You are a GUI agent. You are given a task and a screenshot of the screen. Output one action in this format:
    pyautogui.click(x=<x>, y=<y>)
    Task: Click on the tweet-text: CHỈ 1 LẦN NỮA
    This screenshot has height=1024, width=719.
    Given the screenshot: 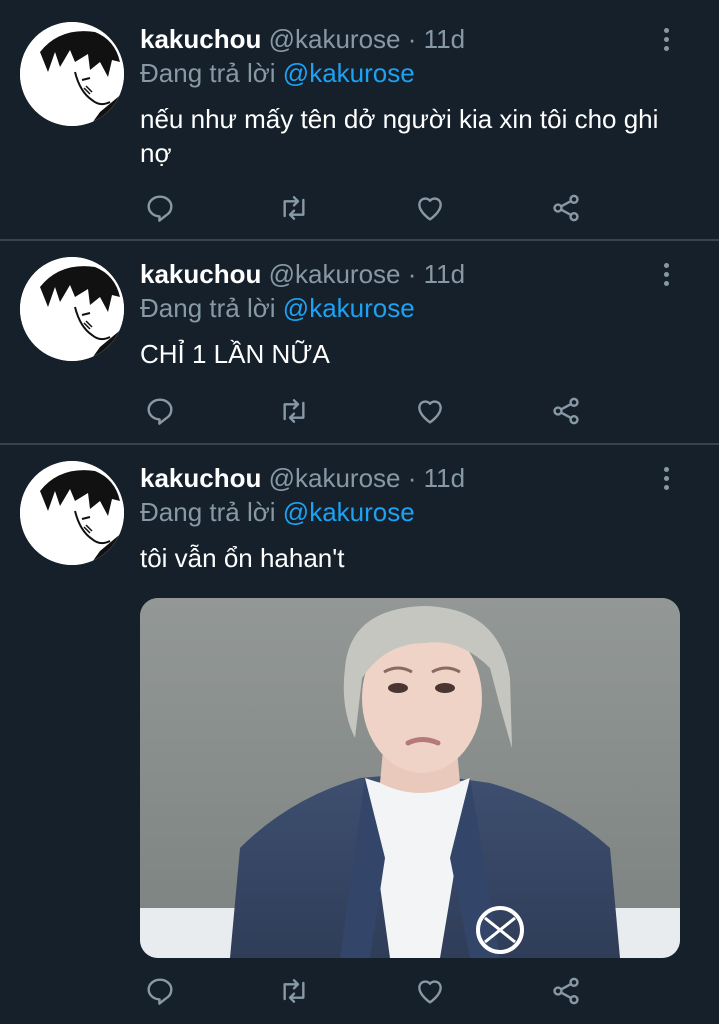 What is the action you would take?
    pyautogui.click(x=235, y=354)
    